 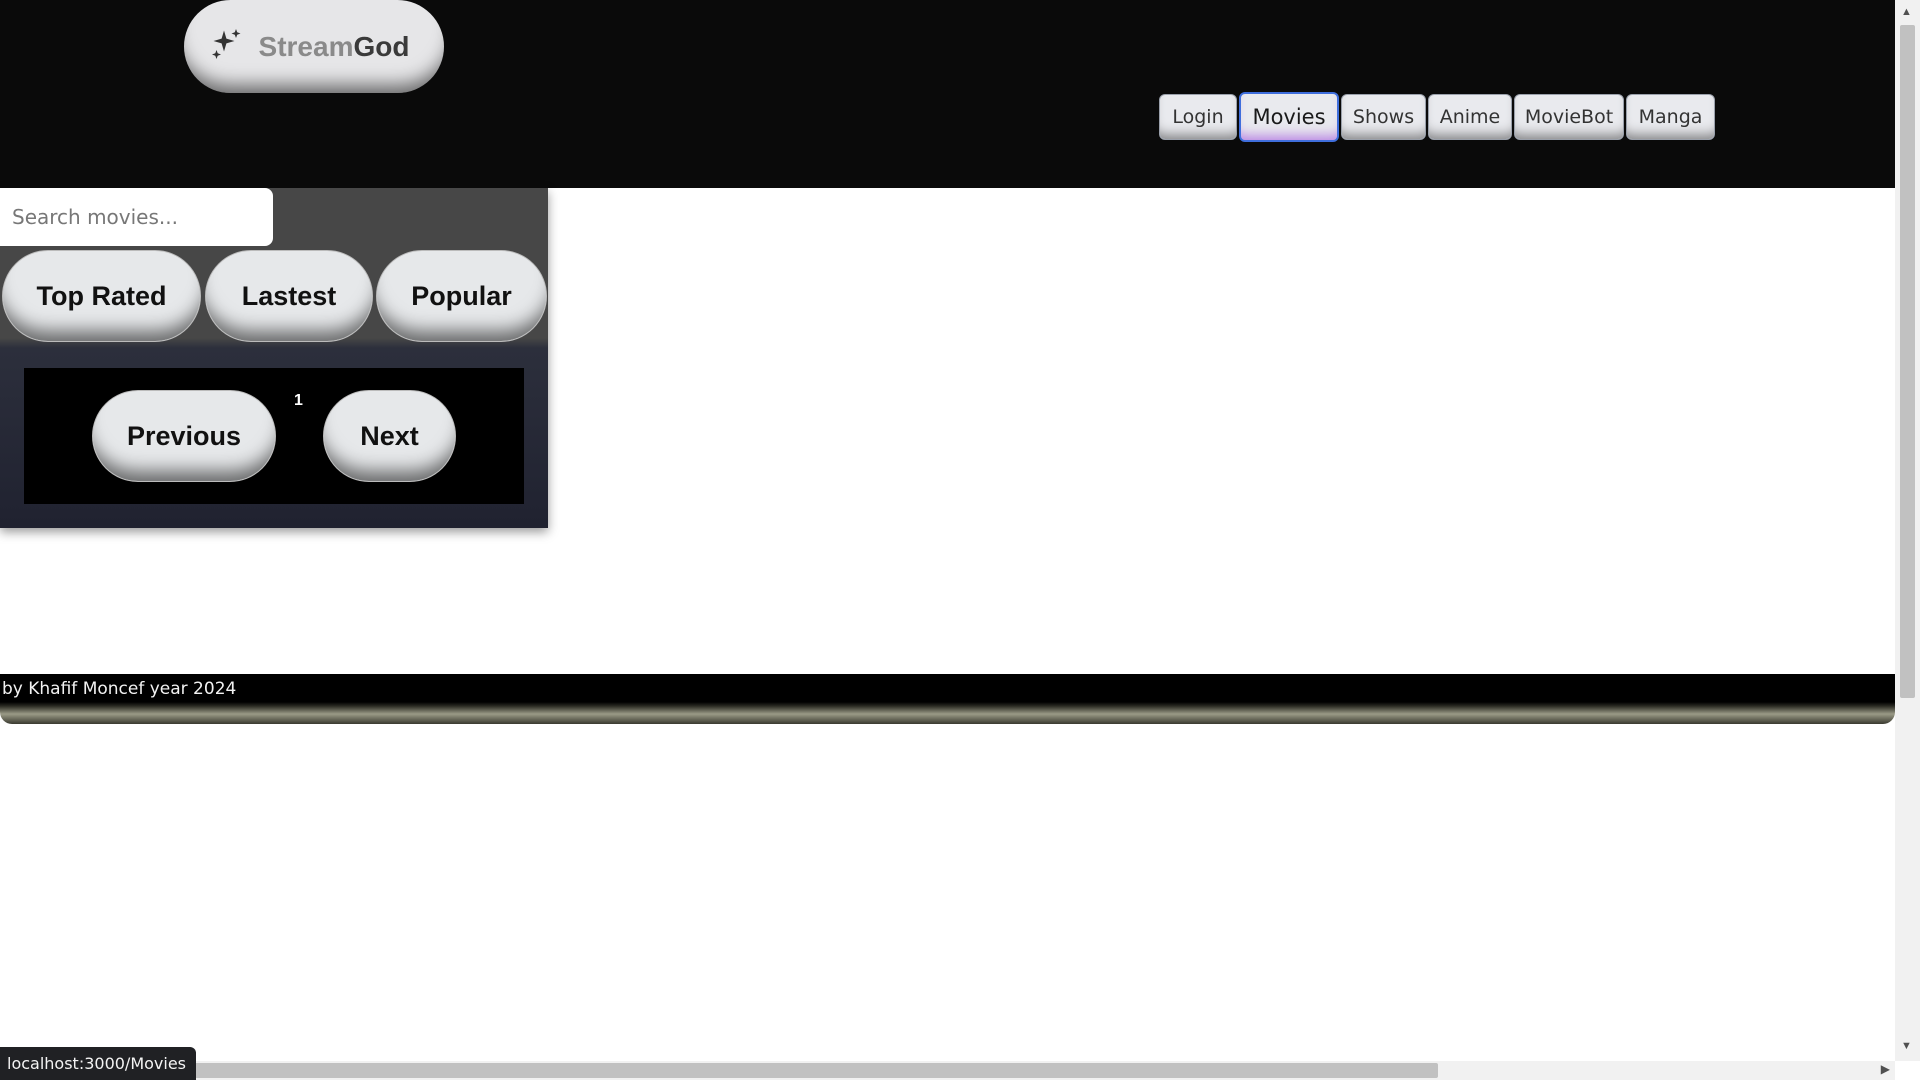 I want to click on search-input, so click(x=136, y=217).